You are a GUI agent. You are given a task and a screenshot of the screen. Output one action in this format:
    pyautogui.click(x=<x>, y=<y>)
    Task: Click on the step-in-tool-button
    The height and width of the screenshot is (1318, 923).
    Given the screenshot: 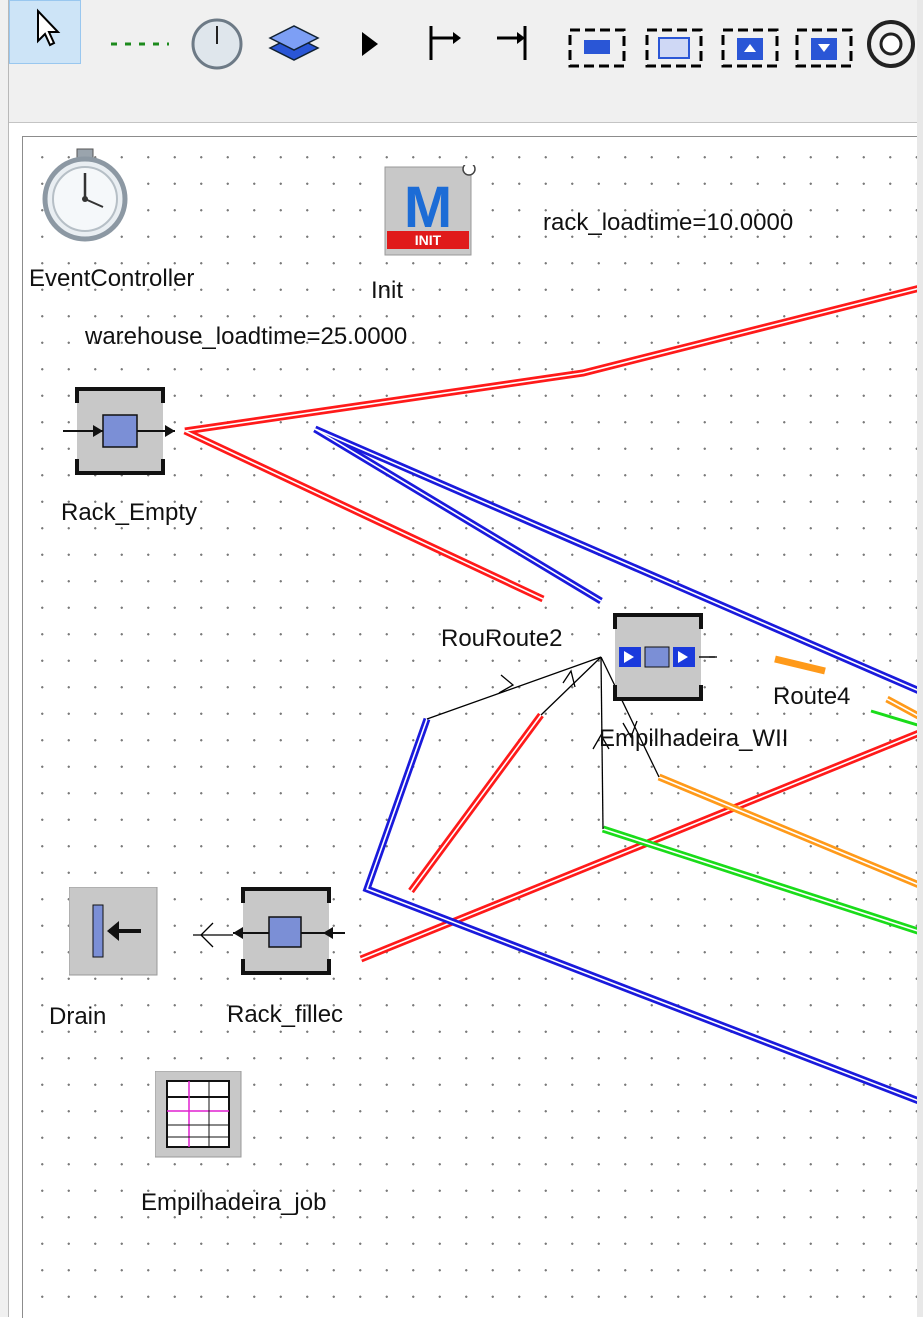 What is the action you would take?
    pyautogui.click(x=444, y=42)
    